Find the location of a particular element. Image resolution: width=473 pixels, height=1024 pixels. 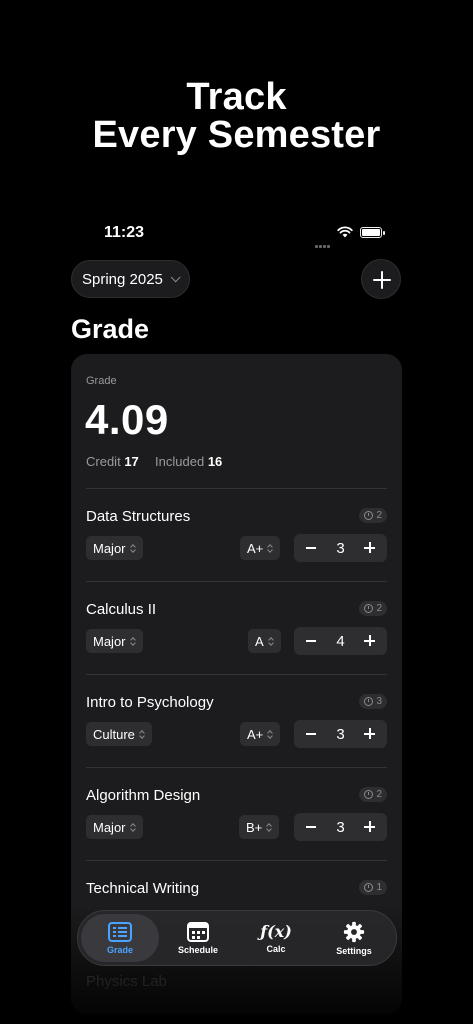

grade-value: B+ is located at coordinates (254, 827).